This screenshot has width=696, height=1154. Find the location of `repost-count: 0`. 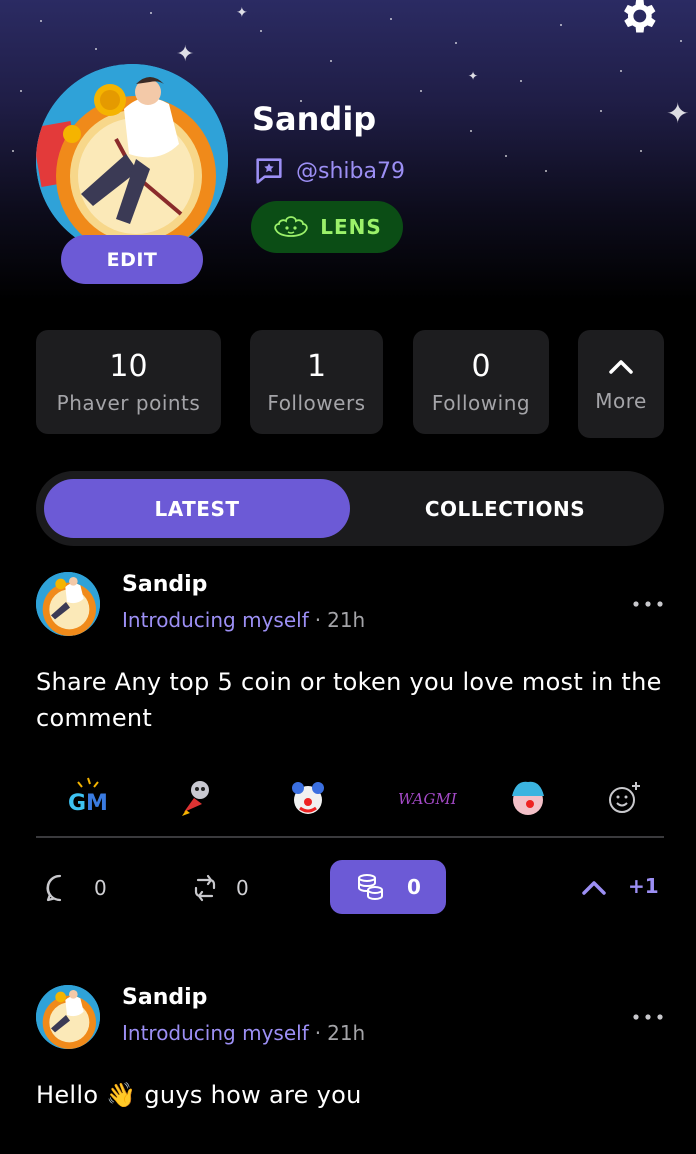

repost-count: 0 is located at coordinates (242, 888).